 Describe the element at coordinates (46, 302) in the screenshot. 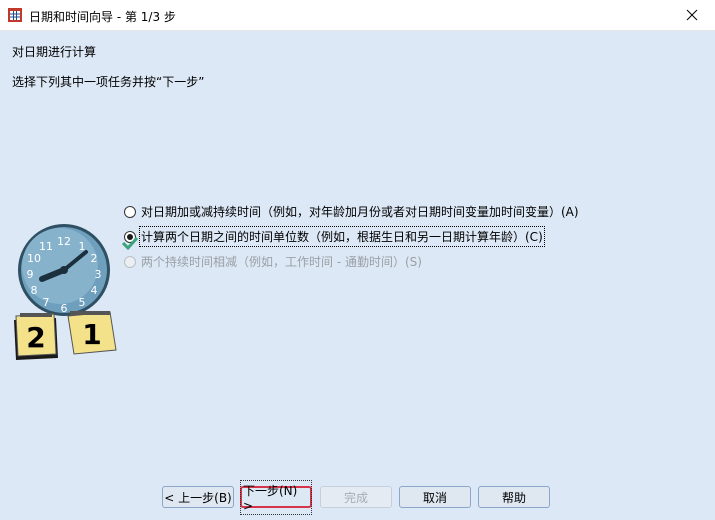

I see `clock-number-7: 7` at that location.